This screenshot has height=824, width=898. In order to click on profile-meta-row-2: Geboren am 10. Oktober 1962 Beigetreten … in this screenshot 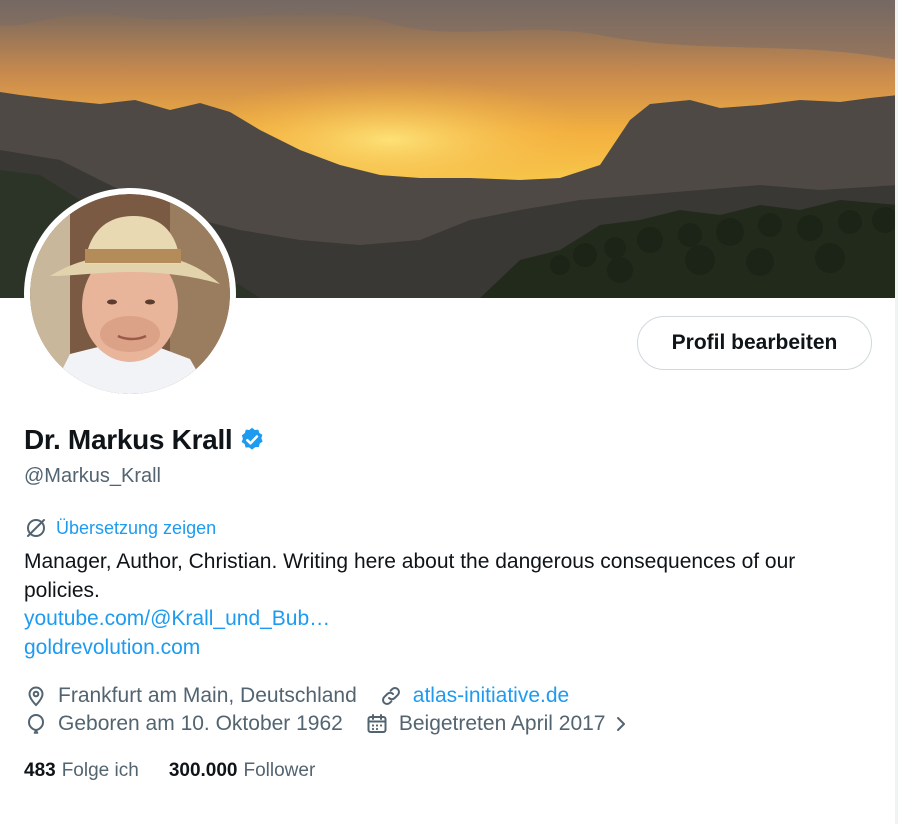, I will do `click(327, 724)`.